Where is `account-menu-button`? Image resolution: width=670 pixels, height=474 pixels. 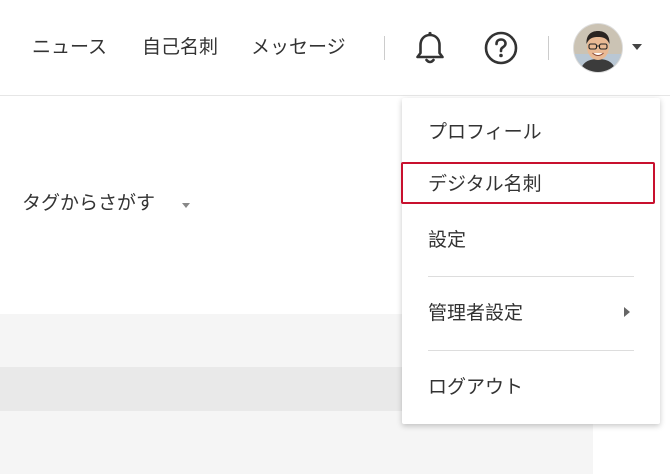
account-menu-button is located at coordinates (610, 48).